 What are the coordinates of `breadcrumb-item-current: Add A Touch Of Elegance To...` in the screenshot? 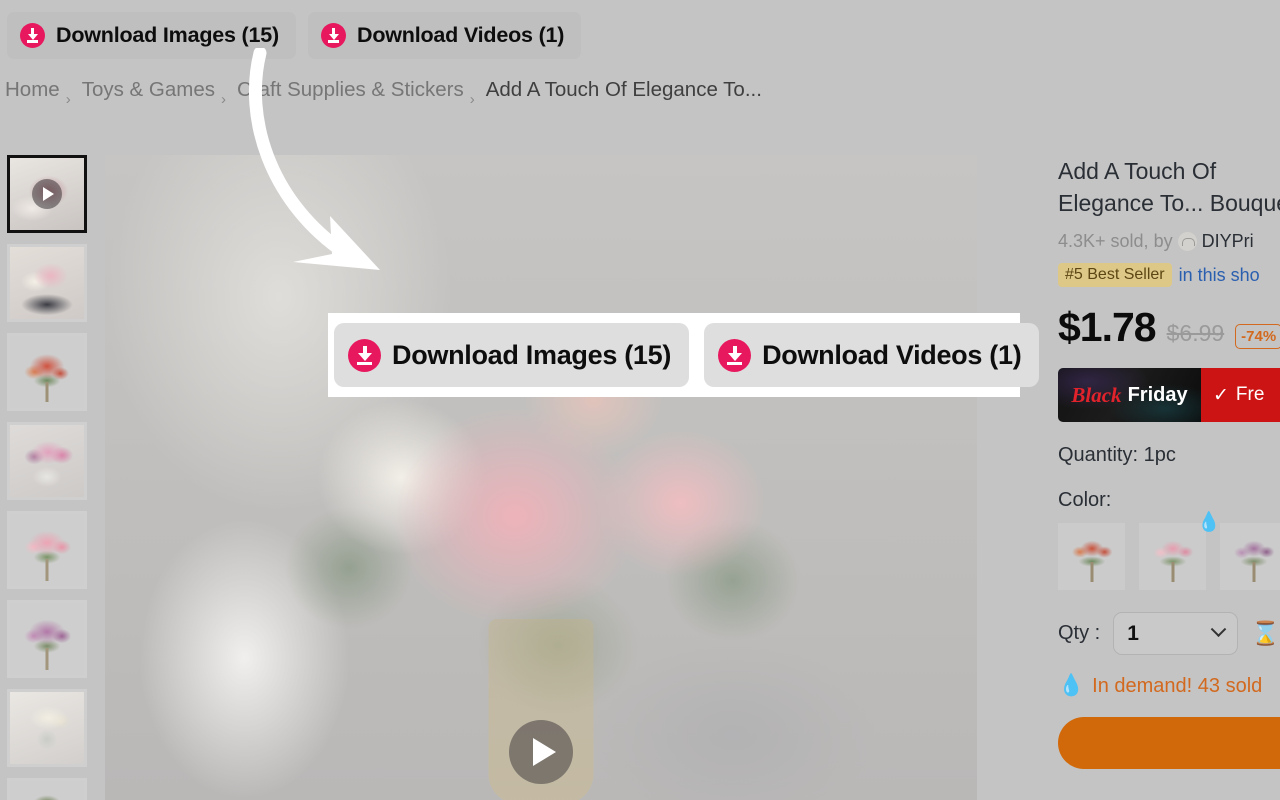 It's located at (623, 89).